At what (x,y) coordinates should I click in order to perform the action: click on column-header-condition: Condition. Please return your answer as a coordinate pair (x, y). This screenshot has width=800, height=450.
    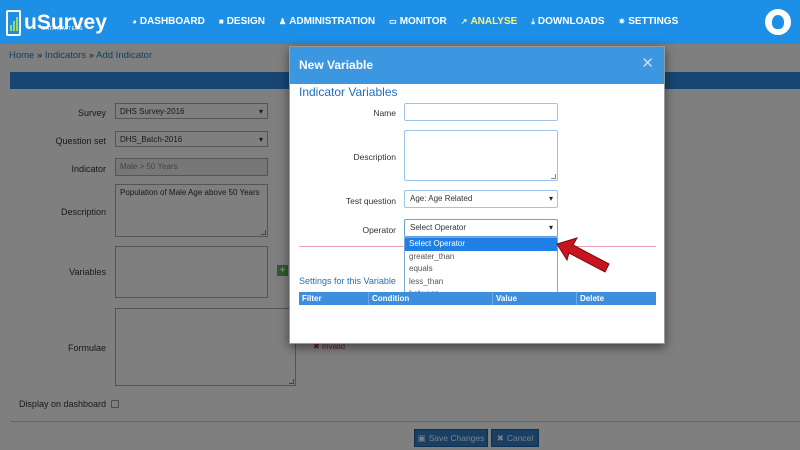
    Looking at the image, I should click on (391, 298).